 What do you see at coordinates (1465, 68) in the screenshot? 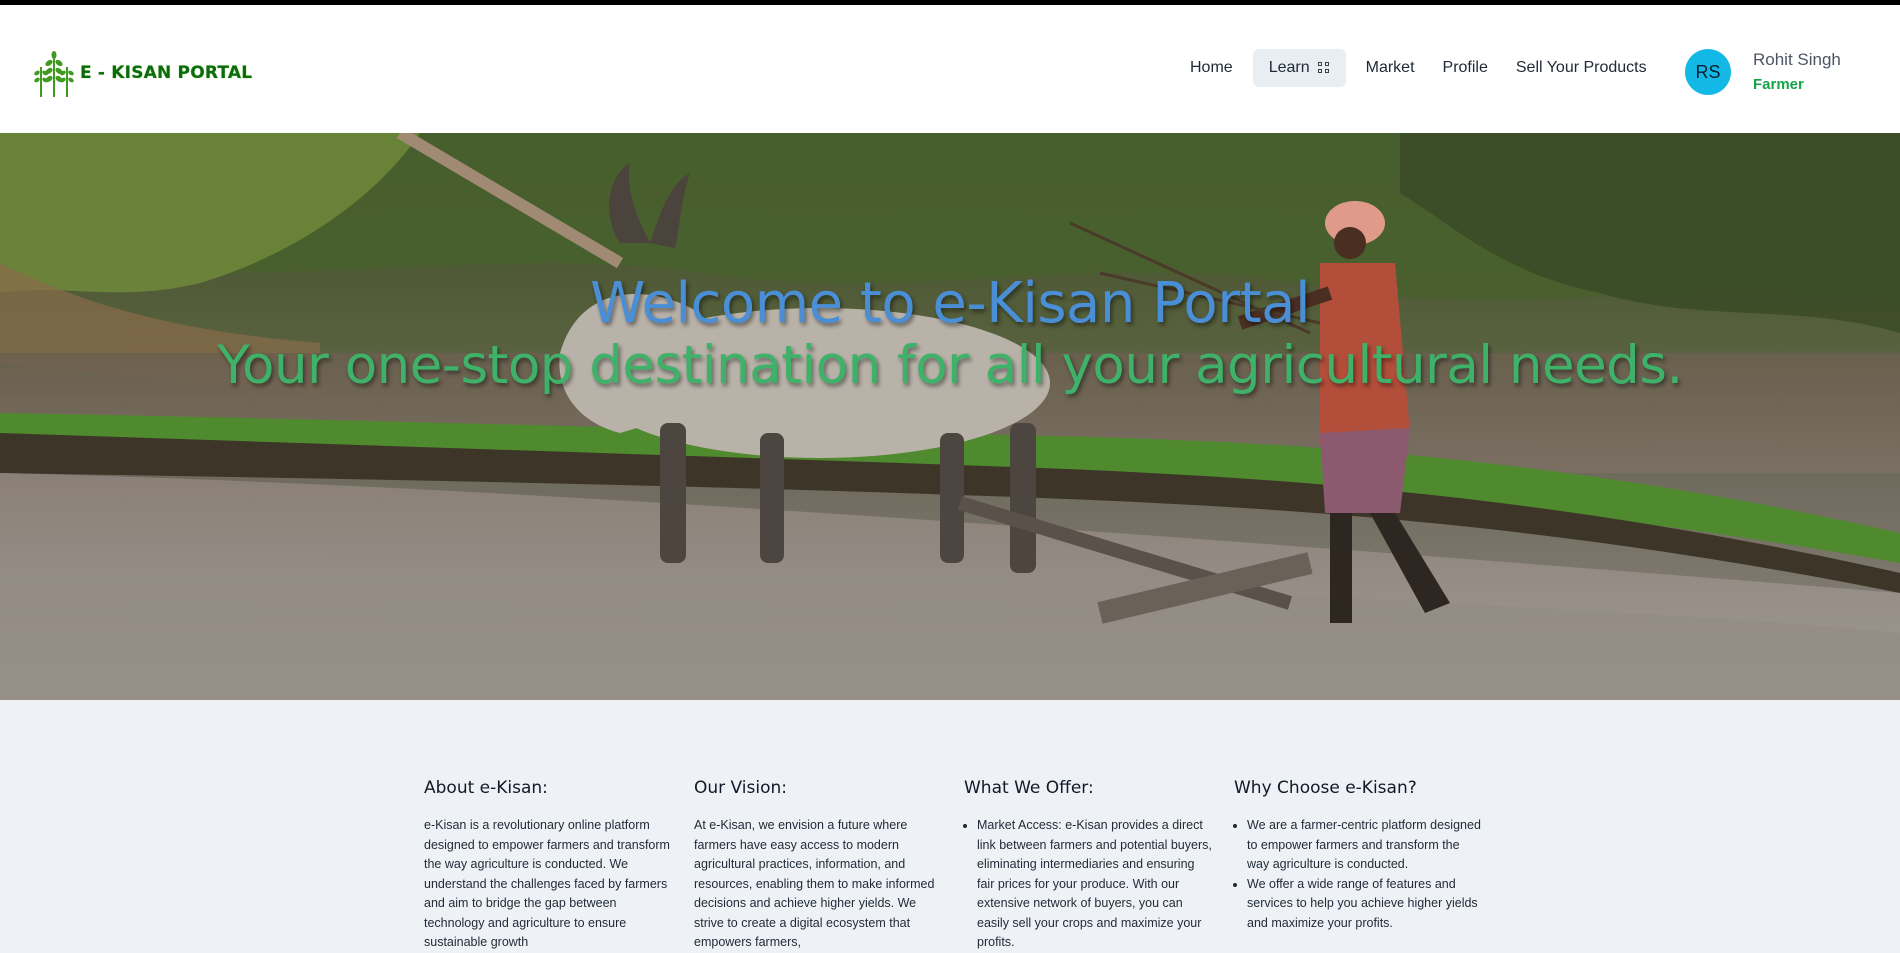
I see `nav-profile: Profile` at bounding box center [1465, 68].